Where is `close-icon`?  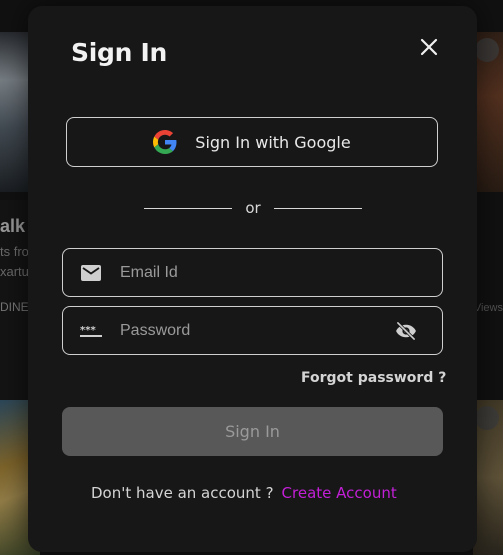 close-icon is located at coordinates (429, 47).